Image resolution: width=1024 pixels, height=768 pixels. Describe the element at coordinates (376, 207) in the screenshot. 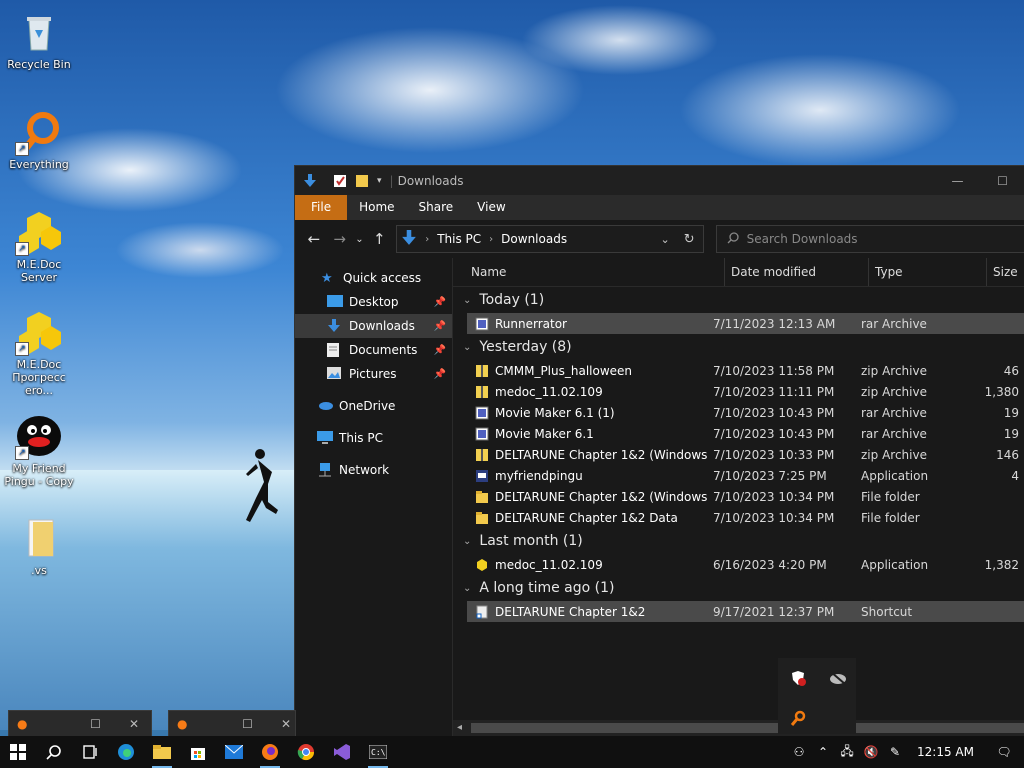

I see `tab-home: Home` at that location.